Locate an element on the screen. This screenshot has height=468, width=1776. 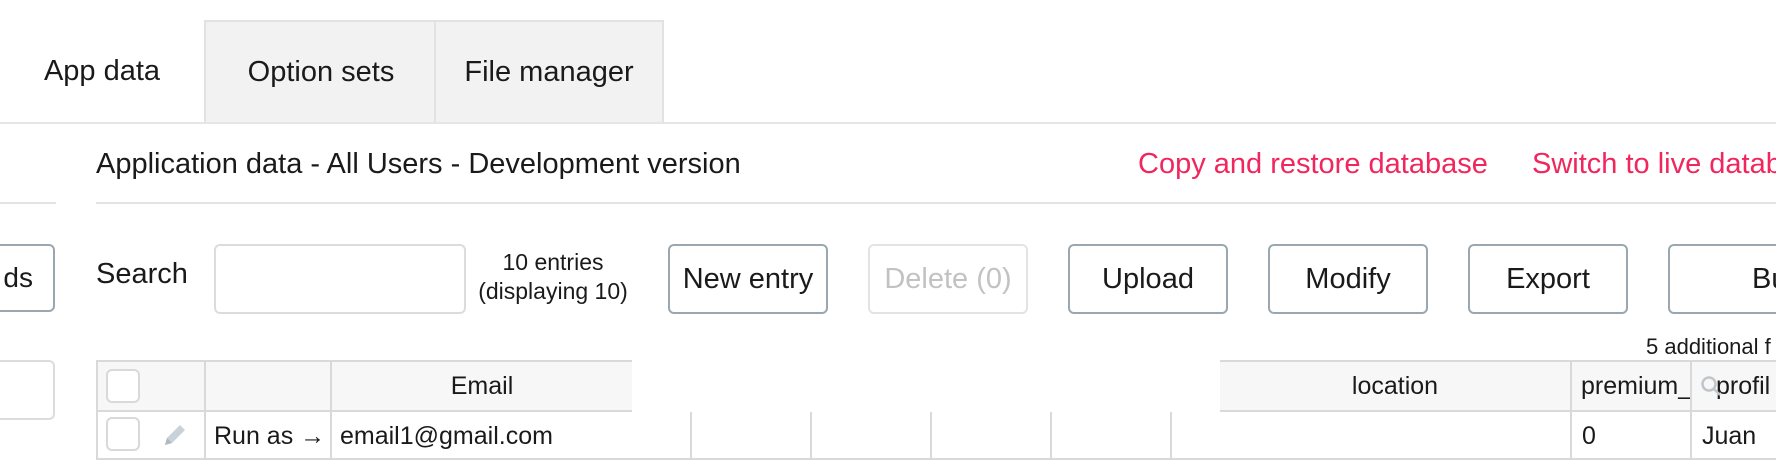
tab-bar-divider is located at coordinates (888, 123).